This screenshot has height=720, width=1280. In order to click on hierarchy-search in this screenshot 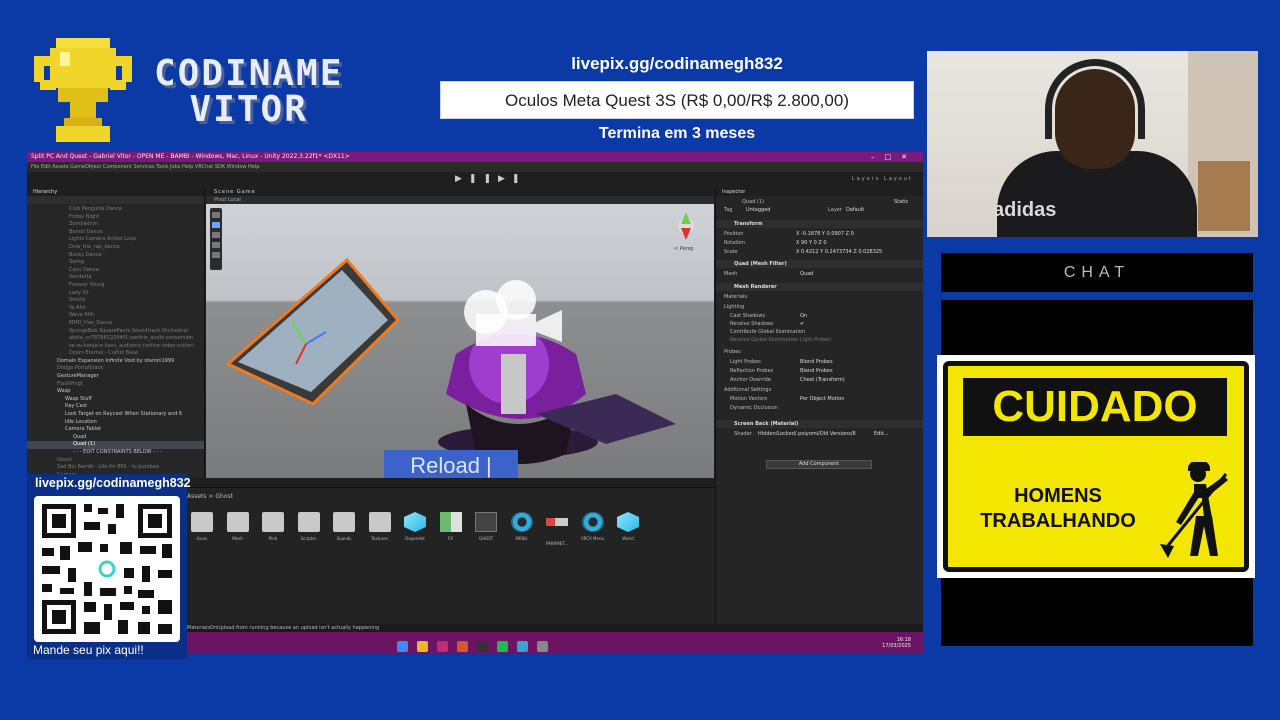, I will do `click(115, 200)`.